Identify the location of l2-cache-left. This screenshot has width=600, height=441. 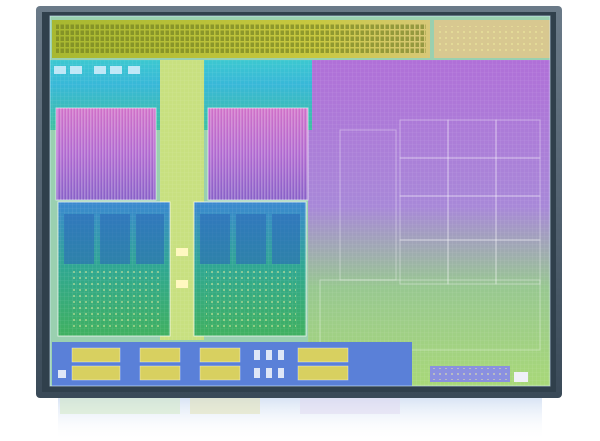
(106, 154).